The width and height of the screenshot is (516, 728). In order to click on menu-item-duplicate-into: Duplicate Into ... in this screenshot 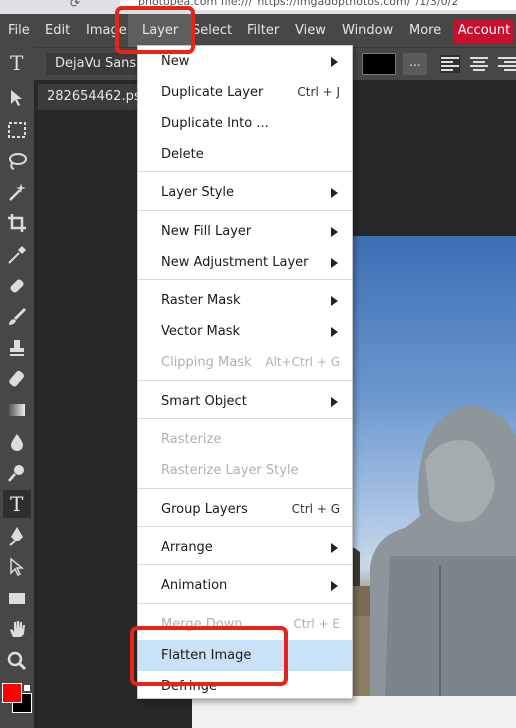, I will do `click(245, 123)`.